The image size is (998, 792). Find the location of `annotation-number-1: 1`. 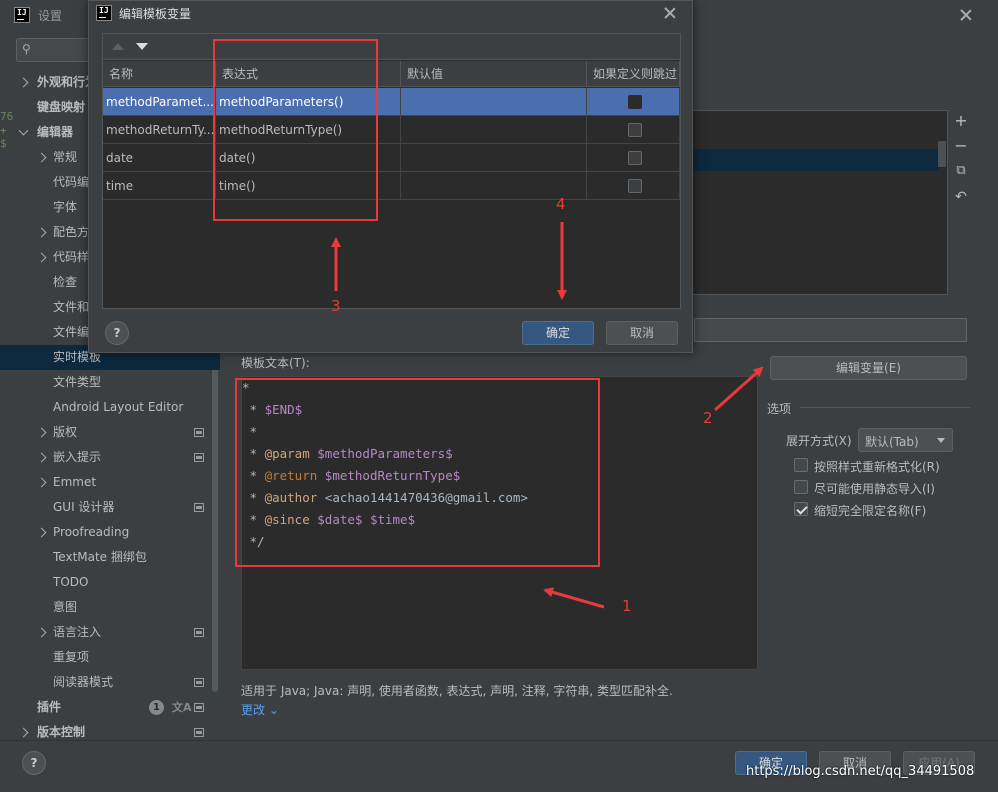

annotation-number-1: 1 is located at coordinates (627, 606).